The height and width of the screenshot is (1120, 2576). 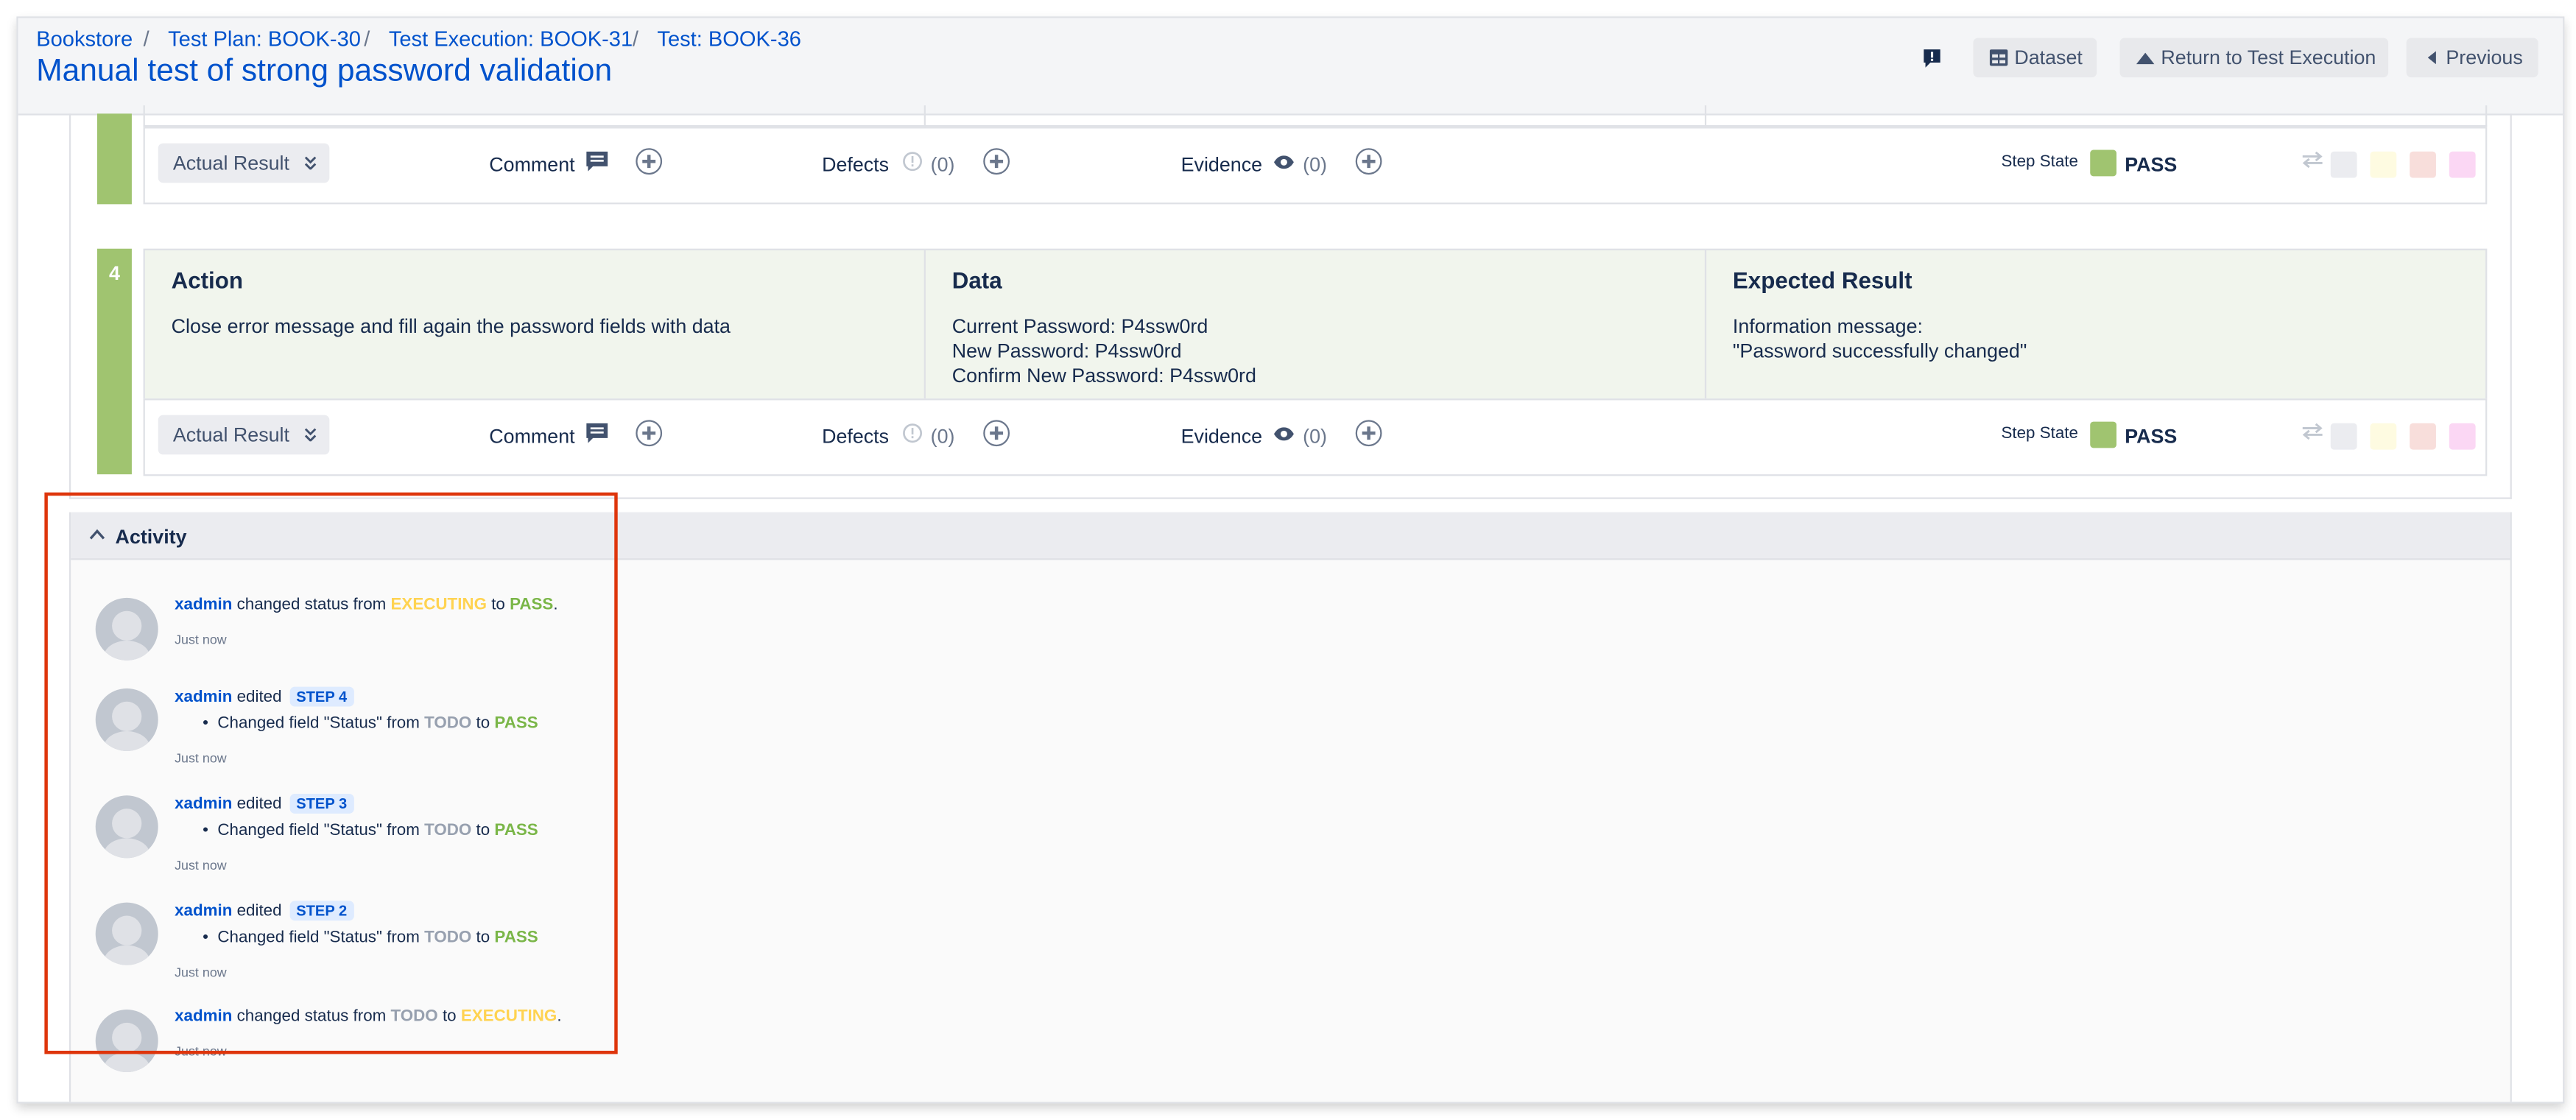 I want to click on dataset-button-label: Dataset, so click(x=2048, y=57).